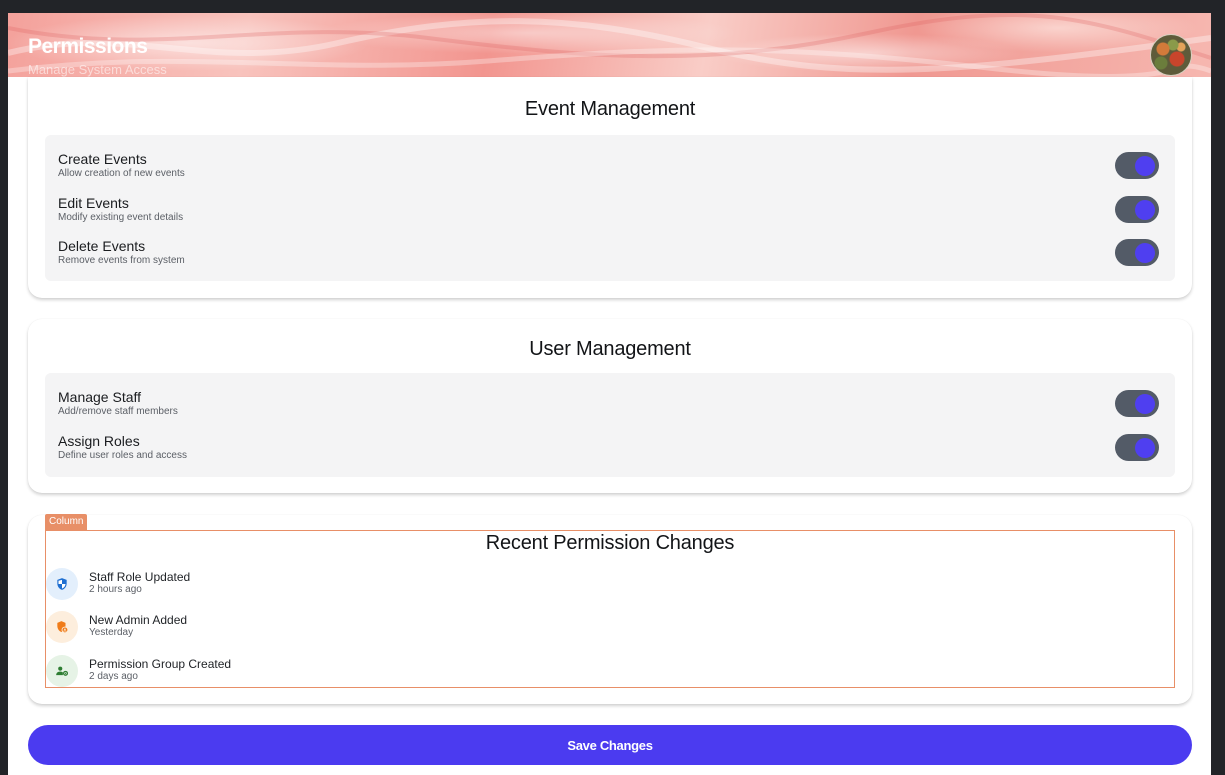  I want to click on permission-description: Define user roles and access, so click(122, 455).